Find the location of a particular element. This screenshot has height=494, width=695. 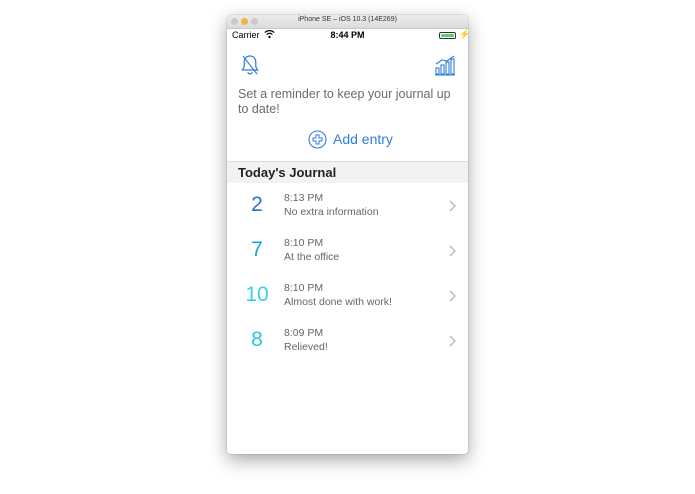

add-entry-button: Add entry is located at coordinates (350, 139).